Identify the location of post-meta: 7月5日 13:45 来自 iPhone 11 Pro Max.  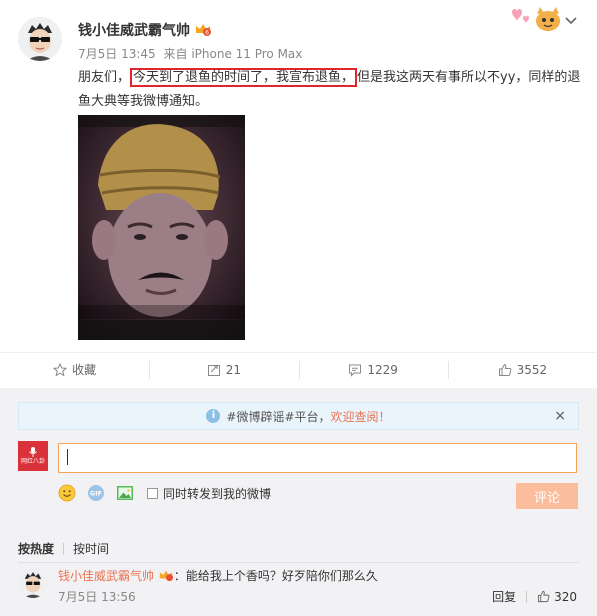
(192, 53).